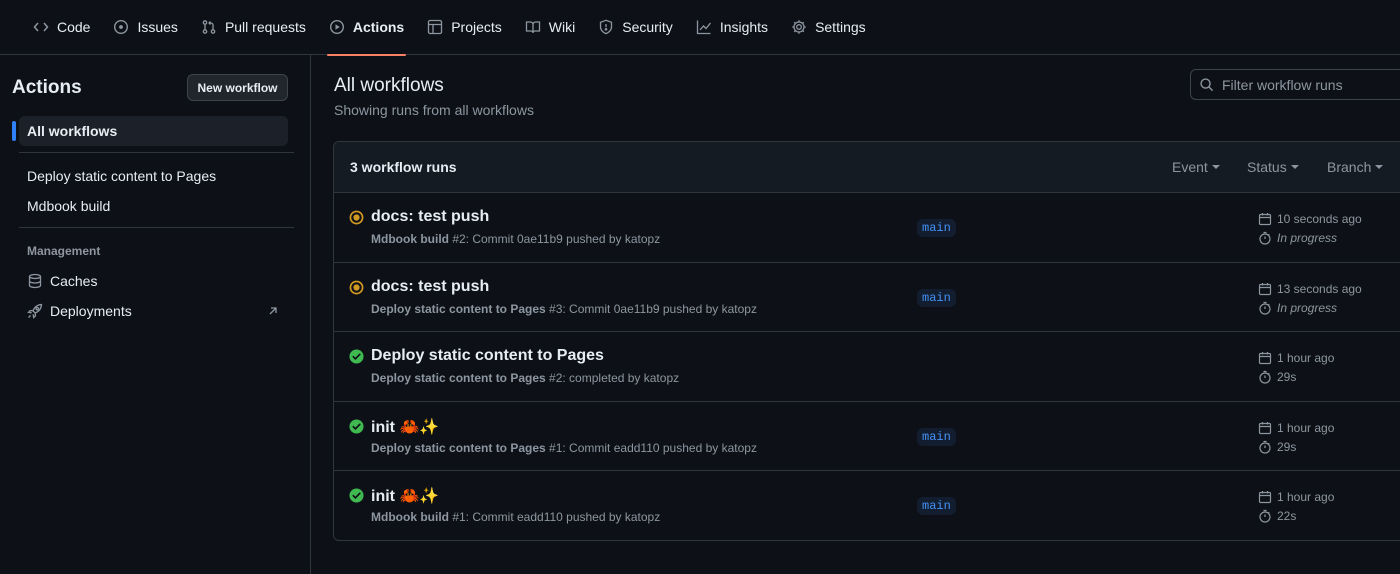 This screenshot has width=1400, height=574. Describe the element at coordinates (1273, 167) in the screenshot. I see `status-filter-dropdown: Status` at that location.